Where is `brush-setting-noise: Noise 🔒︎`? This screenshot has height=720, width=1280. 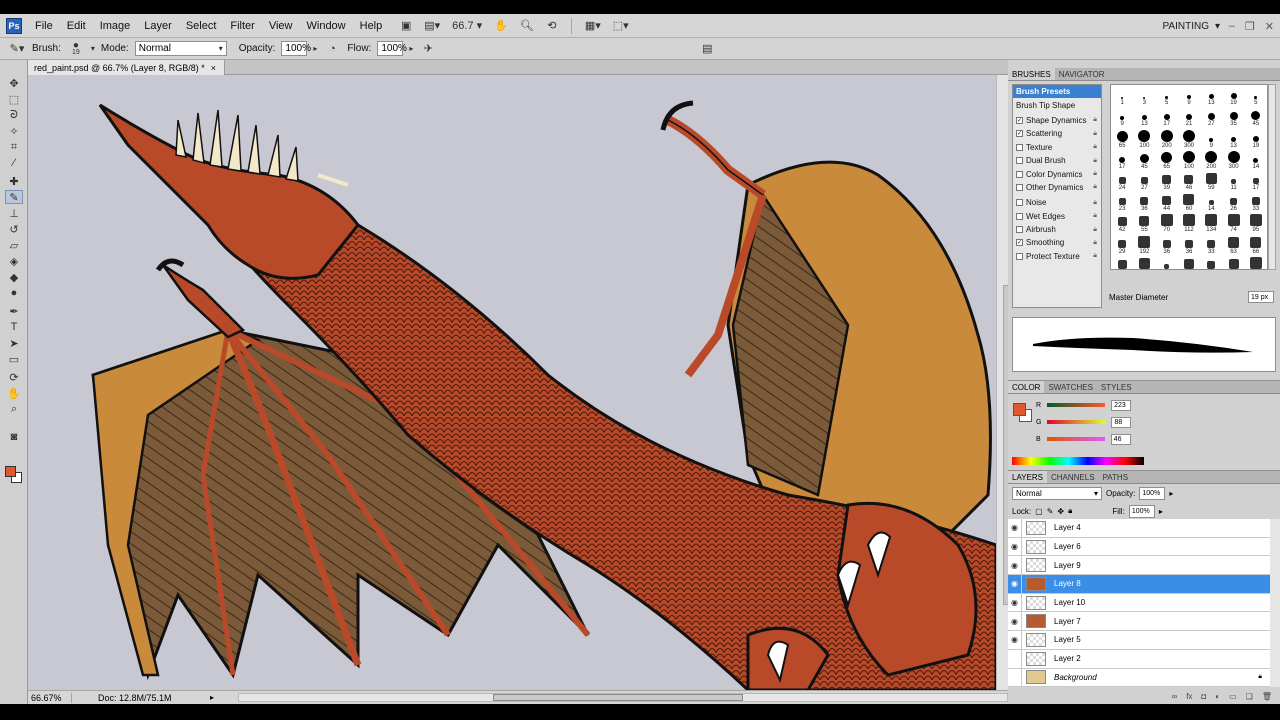 brush-setting-noise: Noise 🔒︎ is located at coordinates (1057, 202).